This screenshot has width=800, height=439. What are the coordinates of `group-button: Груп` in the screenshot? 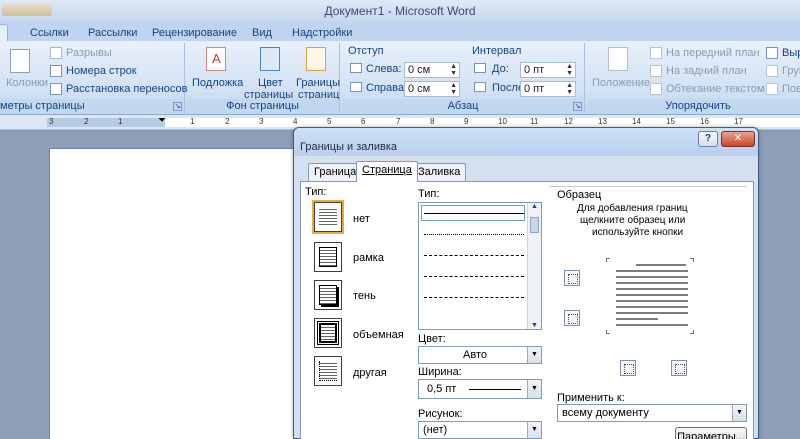 It's located at (791, 71).